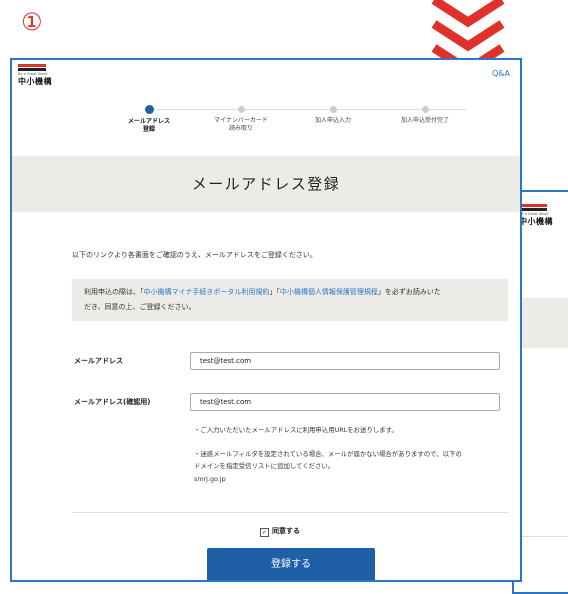  What do you see at coordinates (140, 307) in the screenshot?
I see `notice-line2: だき、同意の上、ご登録ください。` at bounding box center [140, 307].